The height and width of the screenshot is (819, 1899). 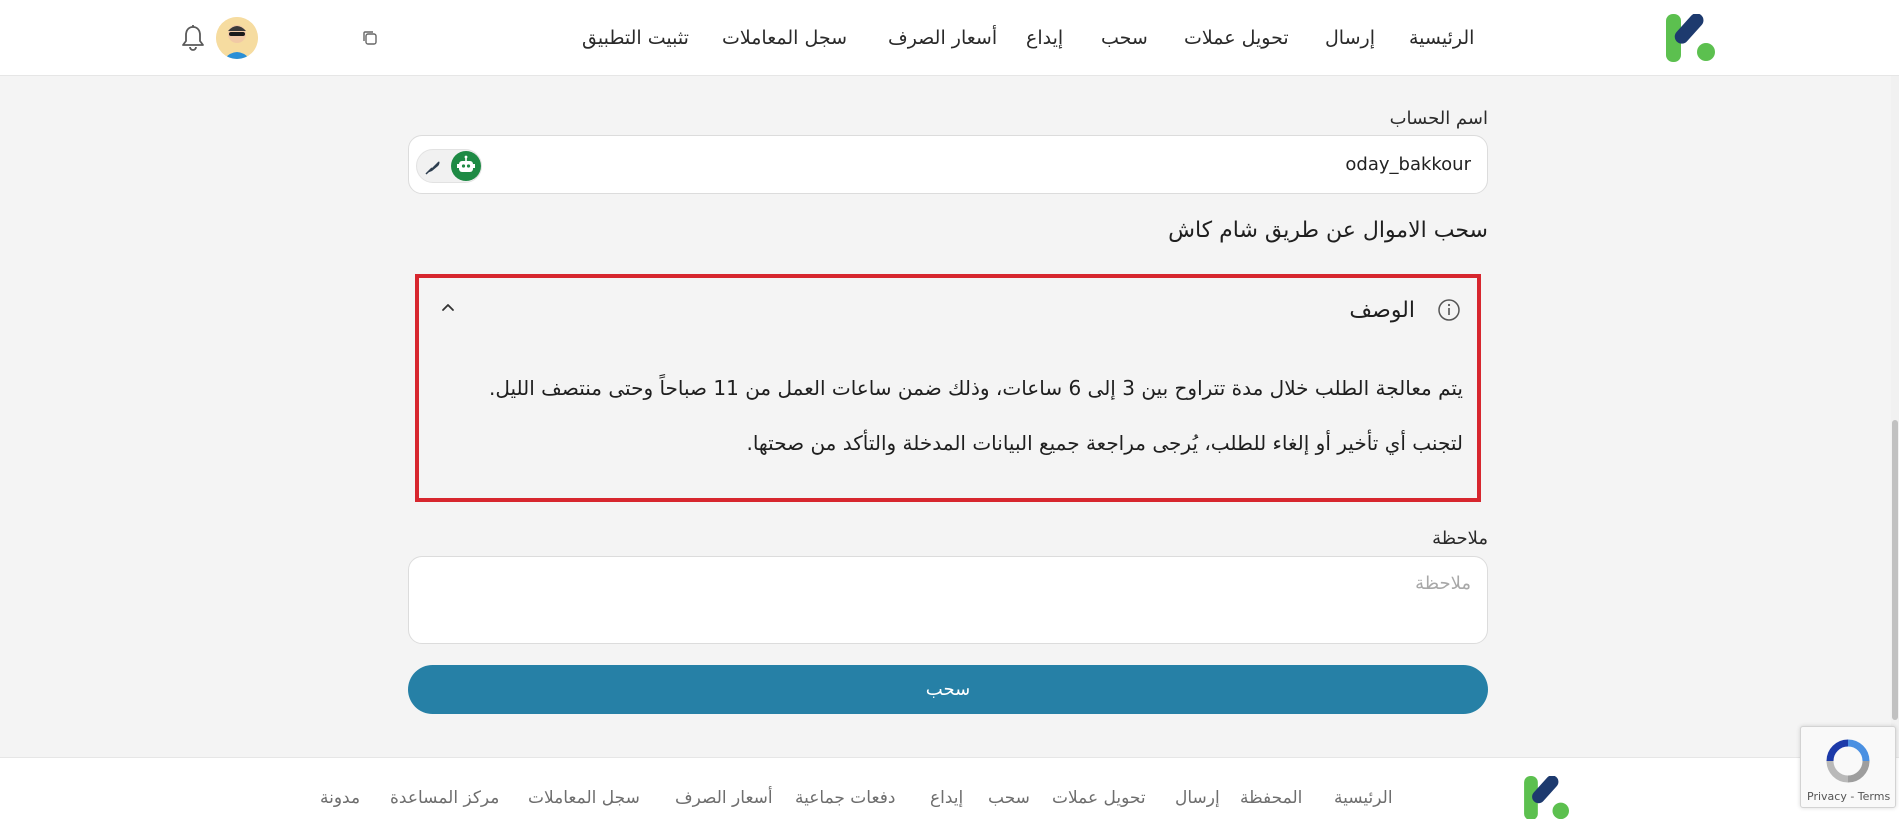 I want to click on footer-link-withdraw: سحب, so click(x=1009, y=798).